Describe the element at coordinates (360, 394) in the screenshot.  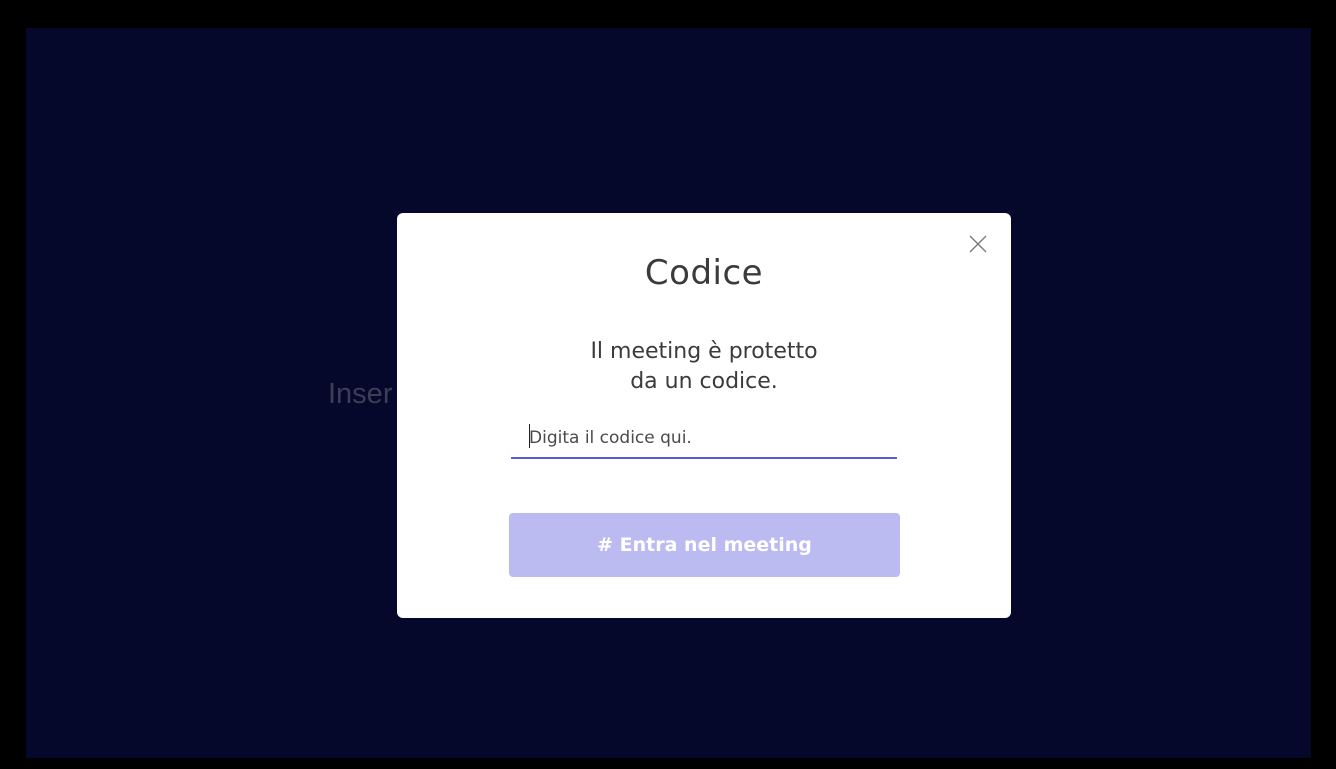
I see `background-text: Inser` at that location.